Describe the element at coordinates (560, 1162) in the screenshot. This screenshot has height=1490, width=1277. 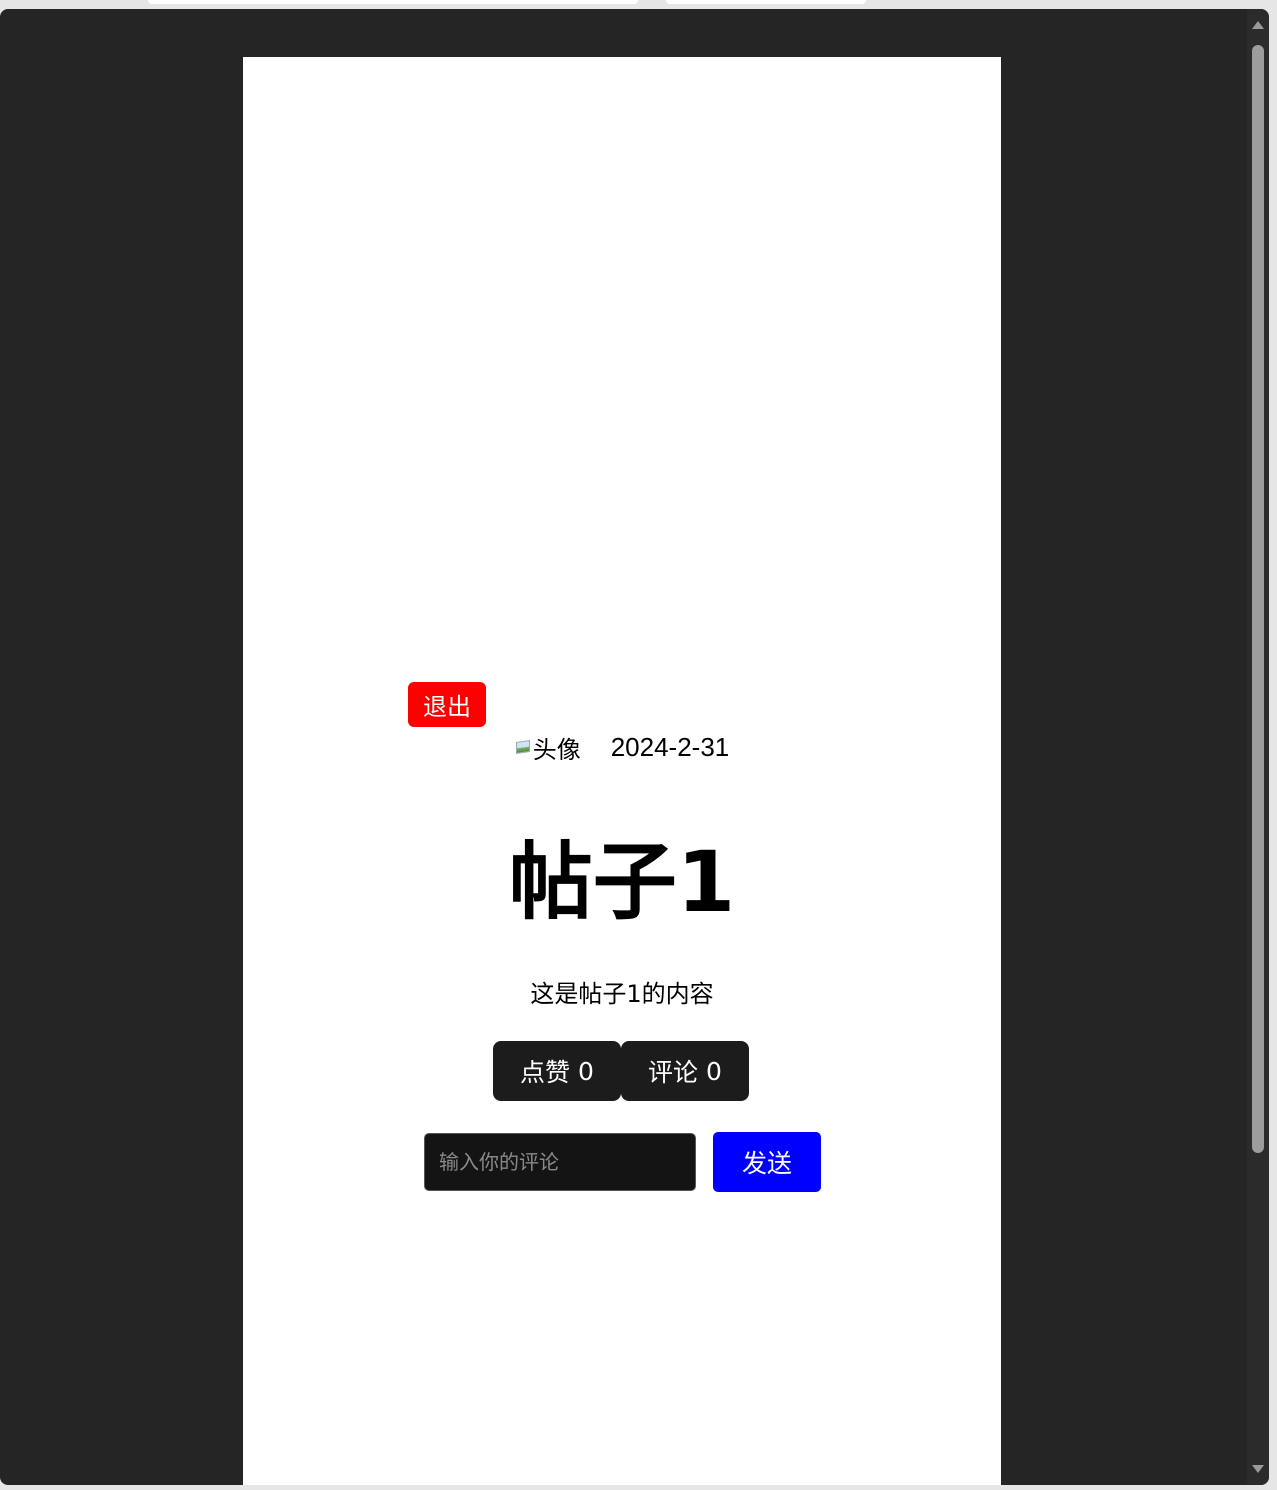
I see `comment-input` at that location.